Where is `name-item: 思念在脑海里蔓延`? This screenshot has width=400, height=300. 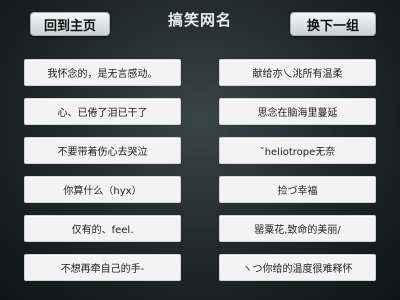
name-item: 思念在脑海里蔓延 is located at coordinates (297, 111).